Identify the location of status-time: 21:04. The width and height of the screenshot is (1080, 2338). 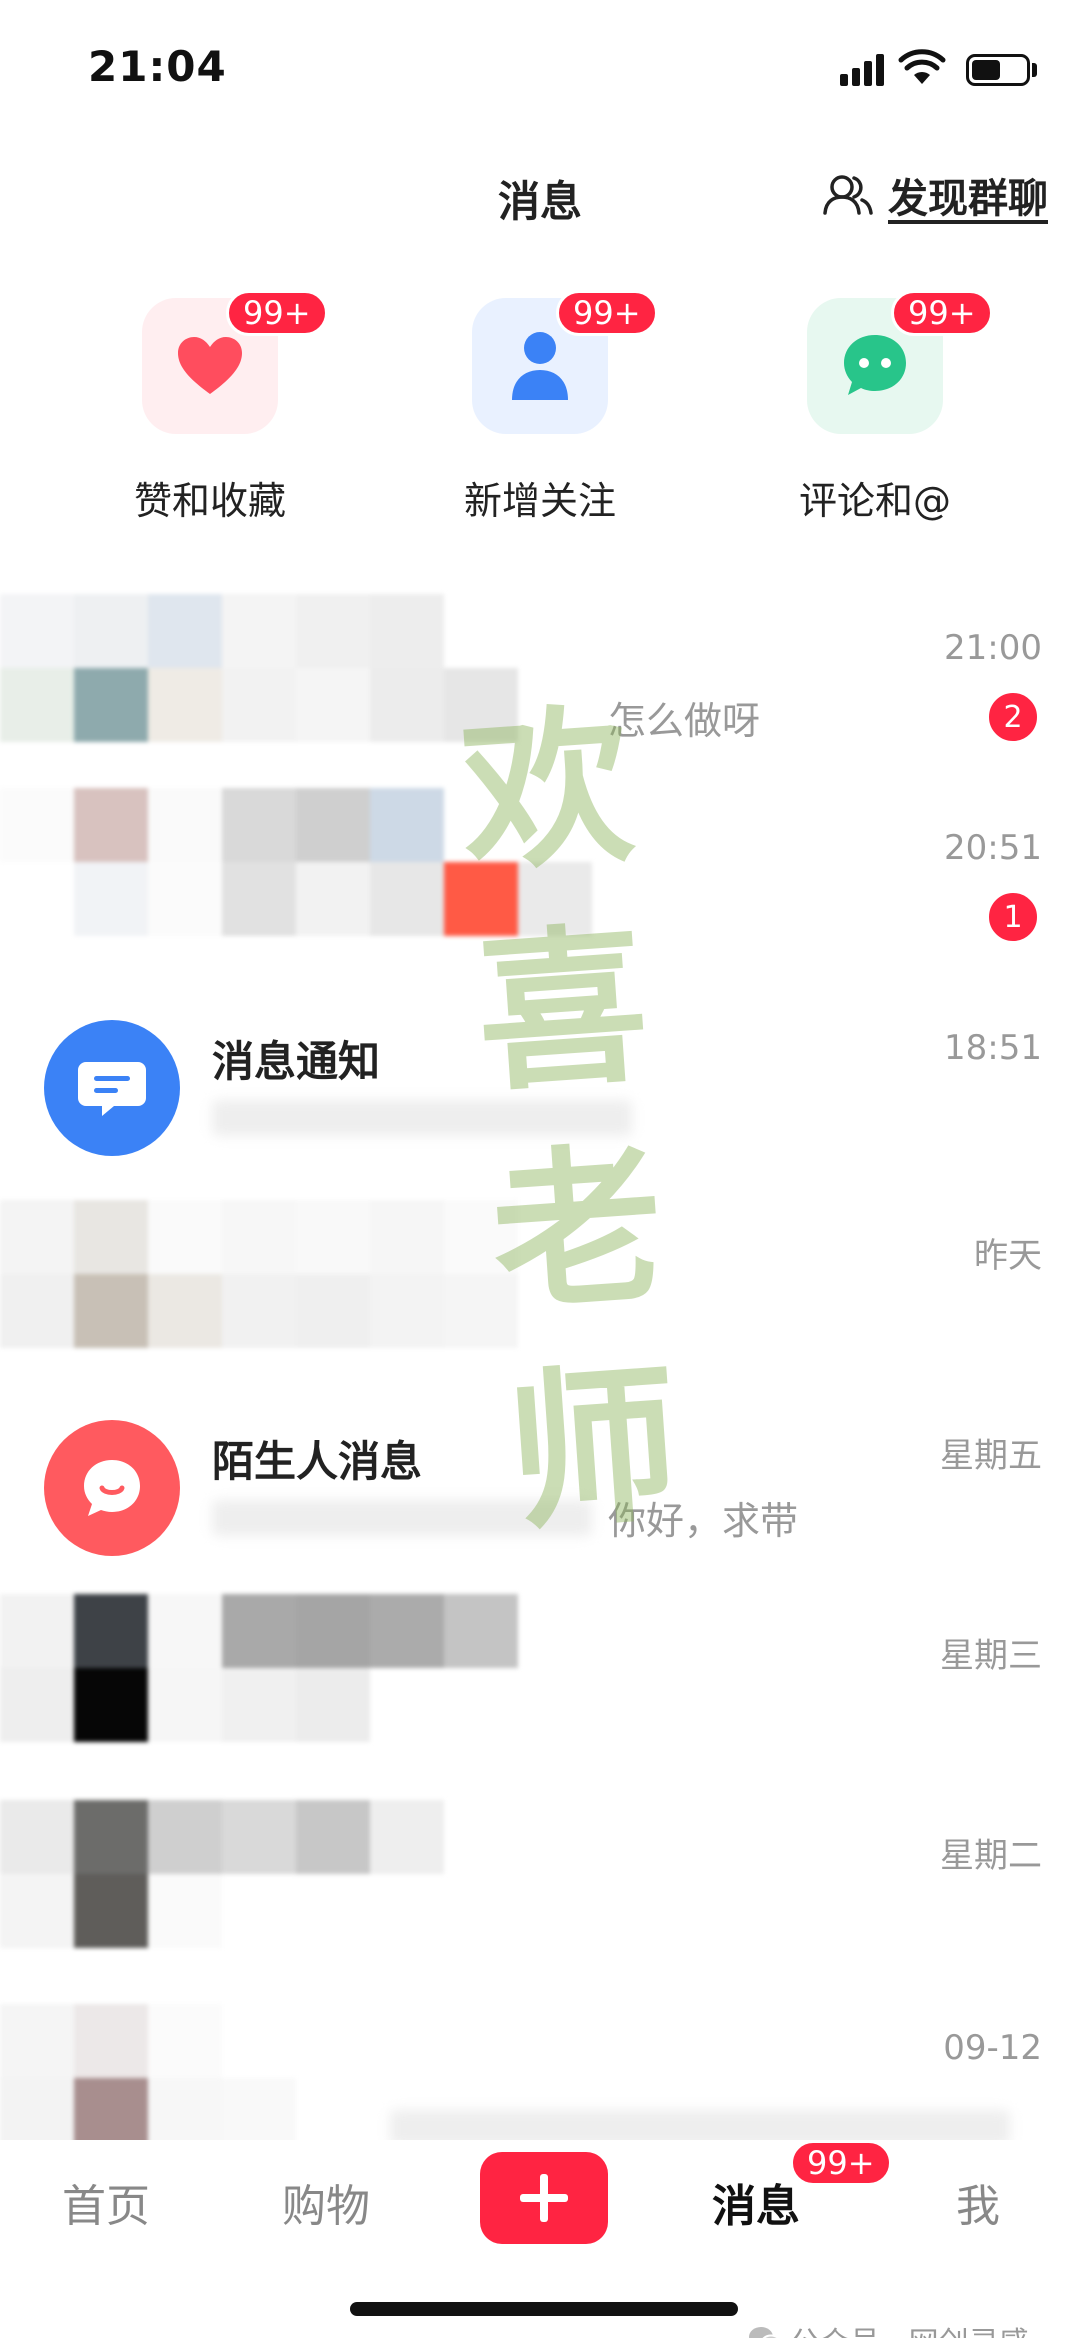
(157, 66).